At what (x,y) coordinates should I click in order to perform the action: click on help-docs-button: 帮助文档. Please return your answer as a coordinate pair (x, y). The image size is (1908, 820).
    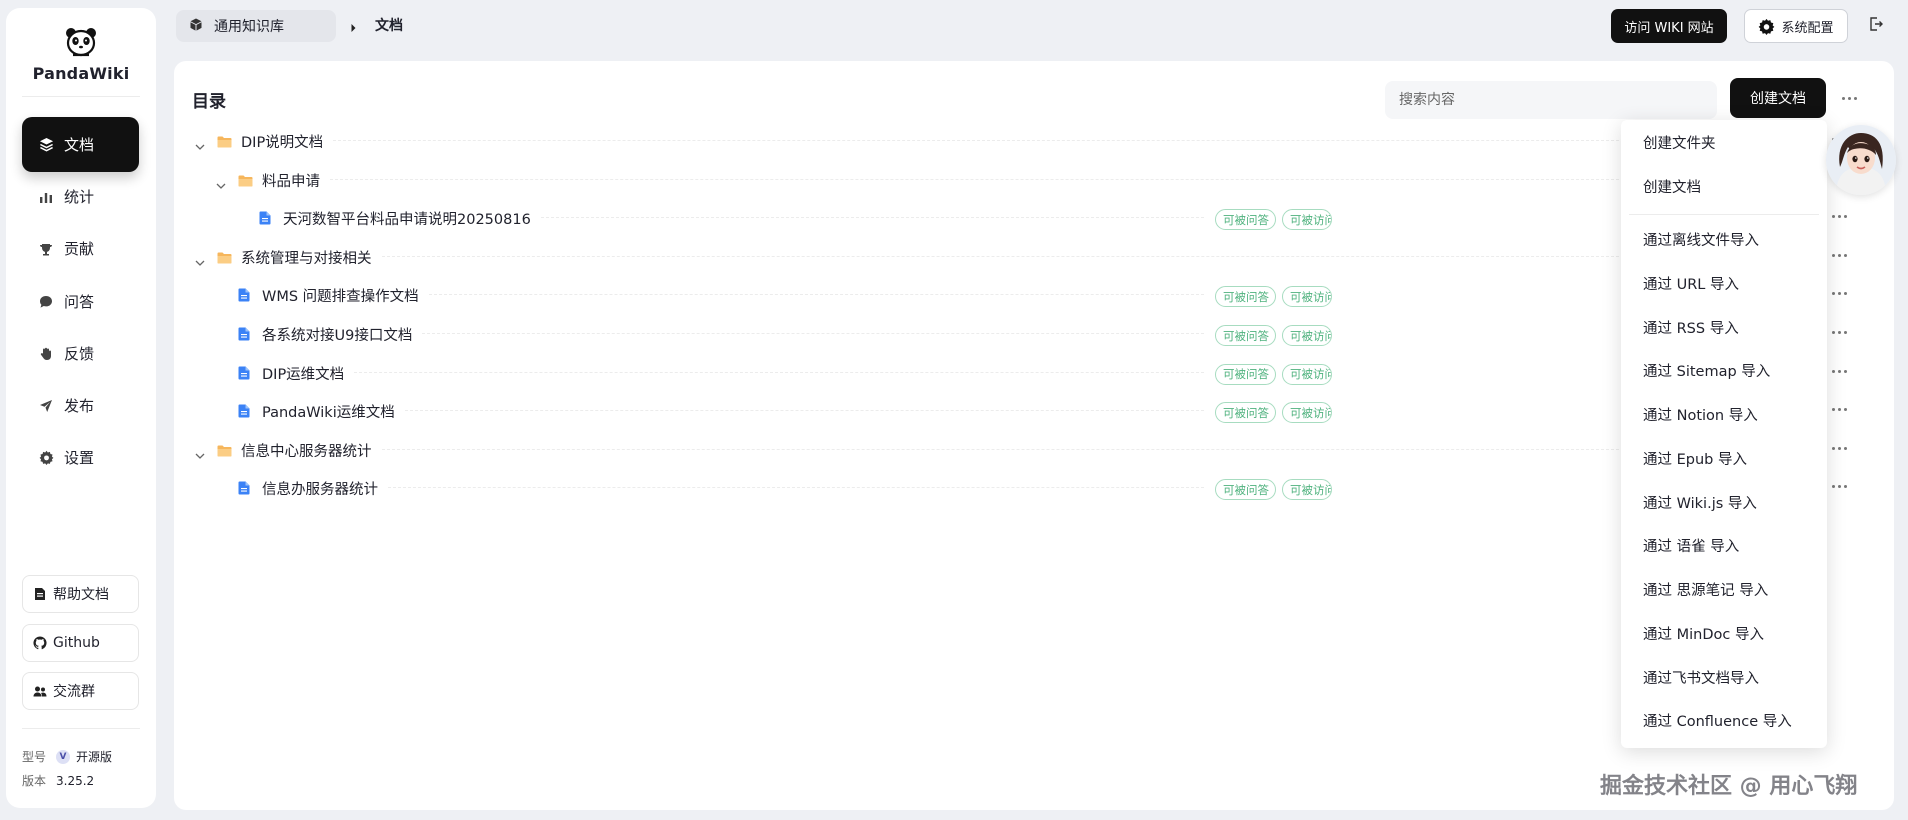
    Looking at the image, I should click on (80, 594).